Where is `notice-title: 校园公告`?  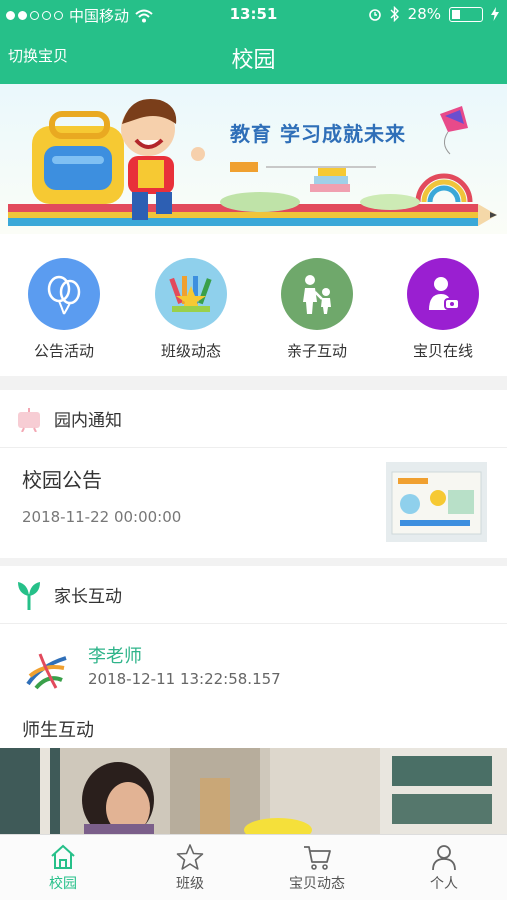 notice-title: 校园公告 is located at coordinates (62, 480).